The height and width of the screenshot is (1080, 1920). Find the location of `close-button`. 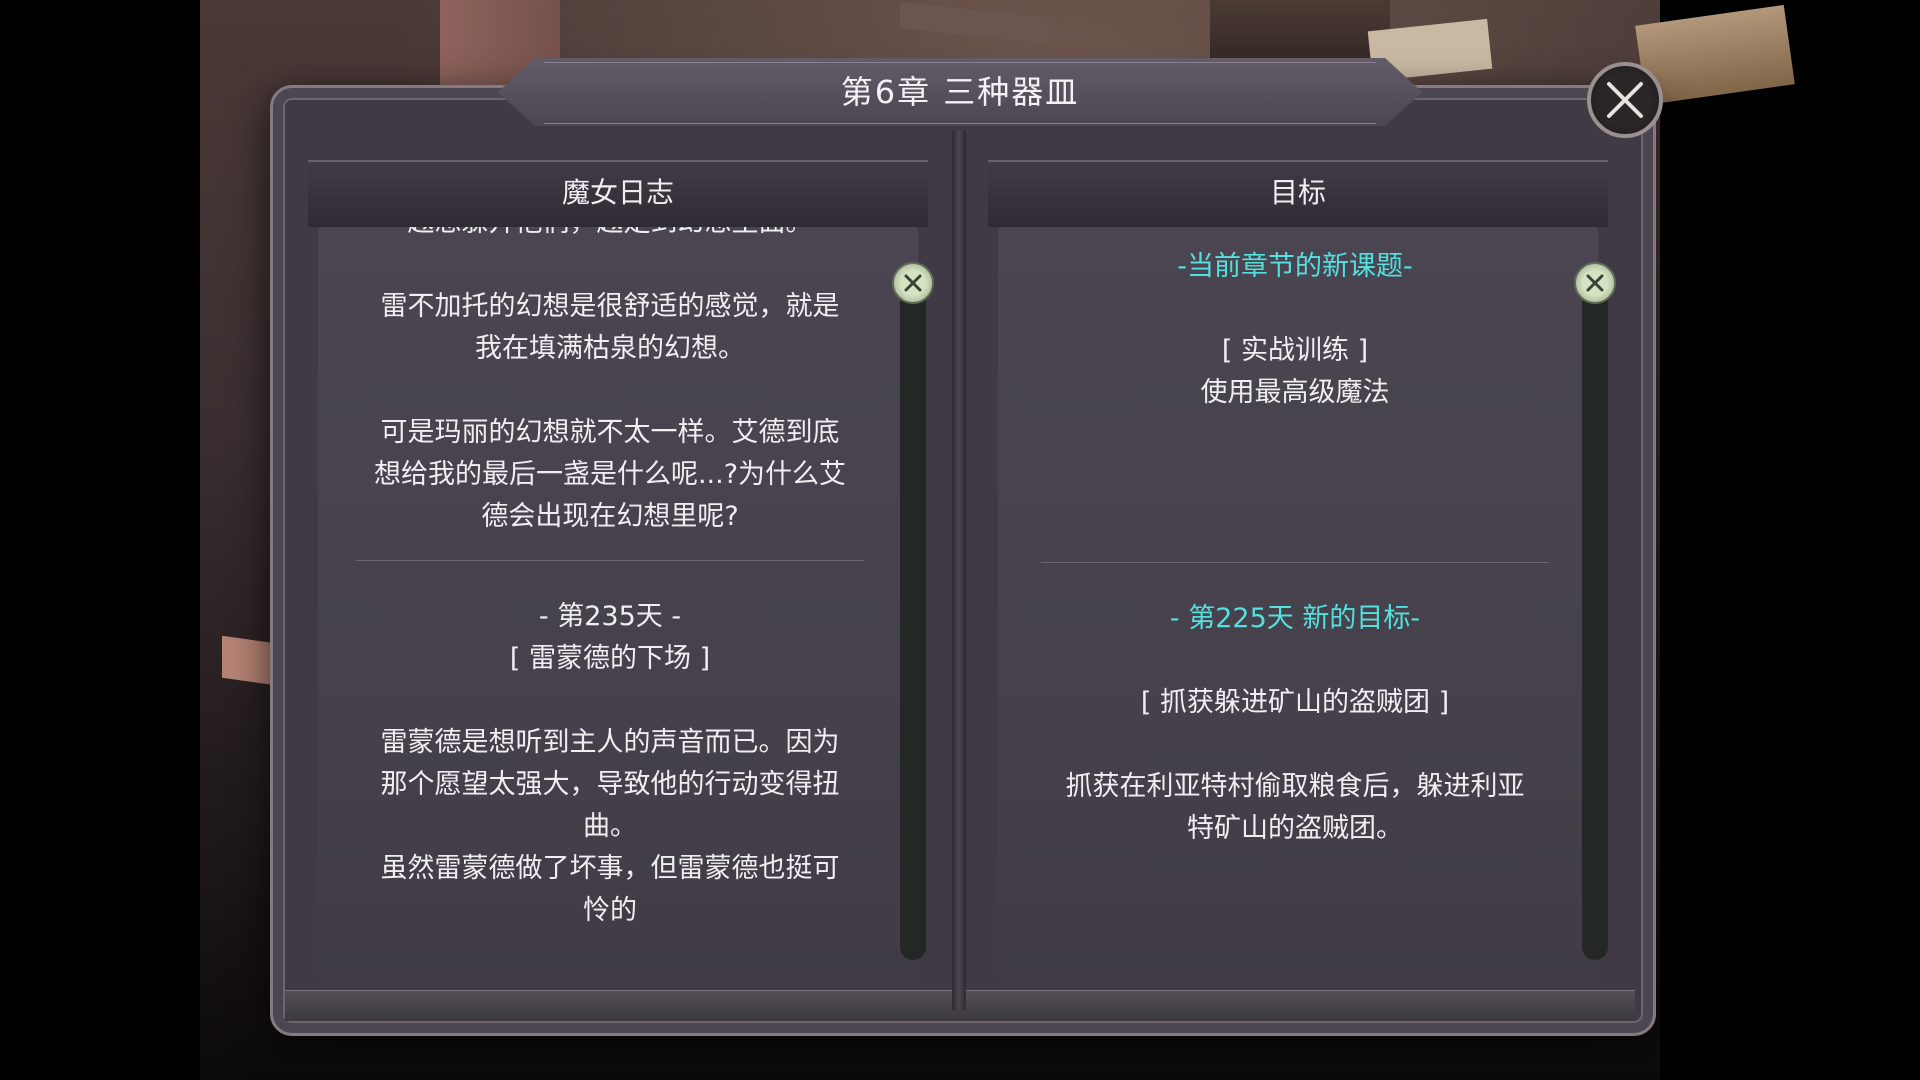

close-button is located at coordinates (1625, 100).